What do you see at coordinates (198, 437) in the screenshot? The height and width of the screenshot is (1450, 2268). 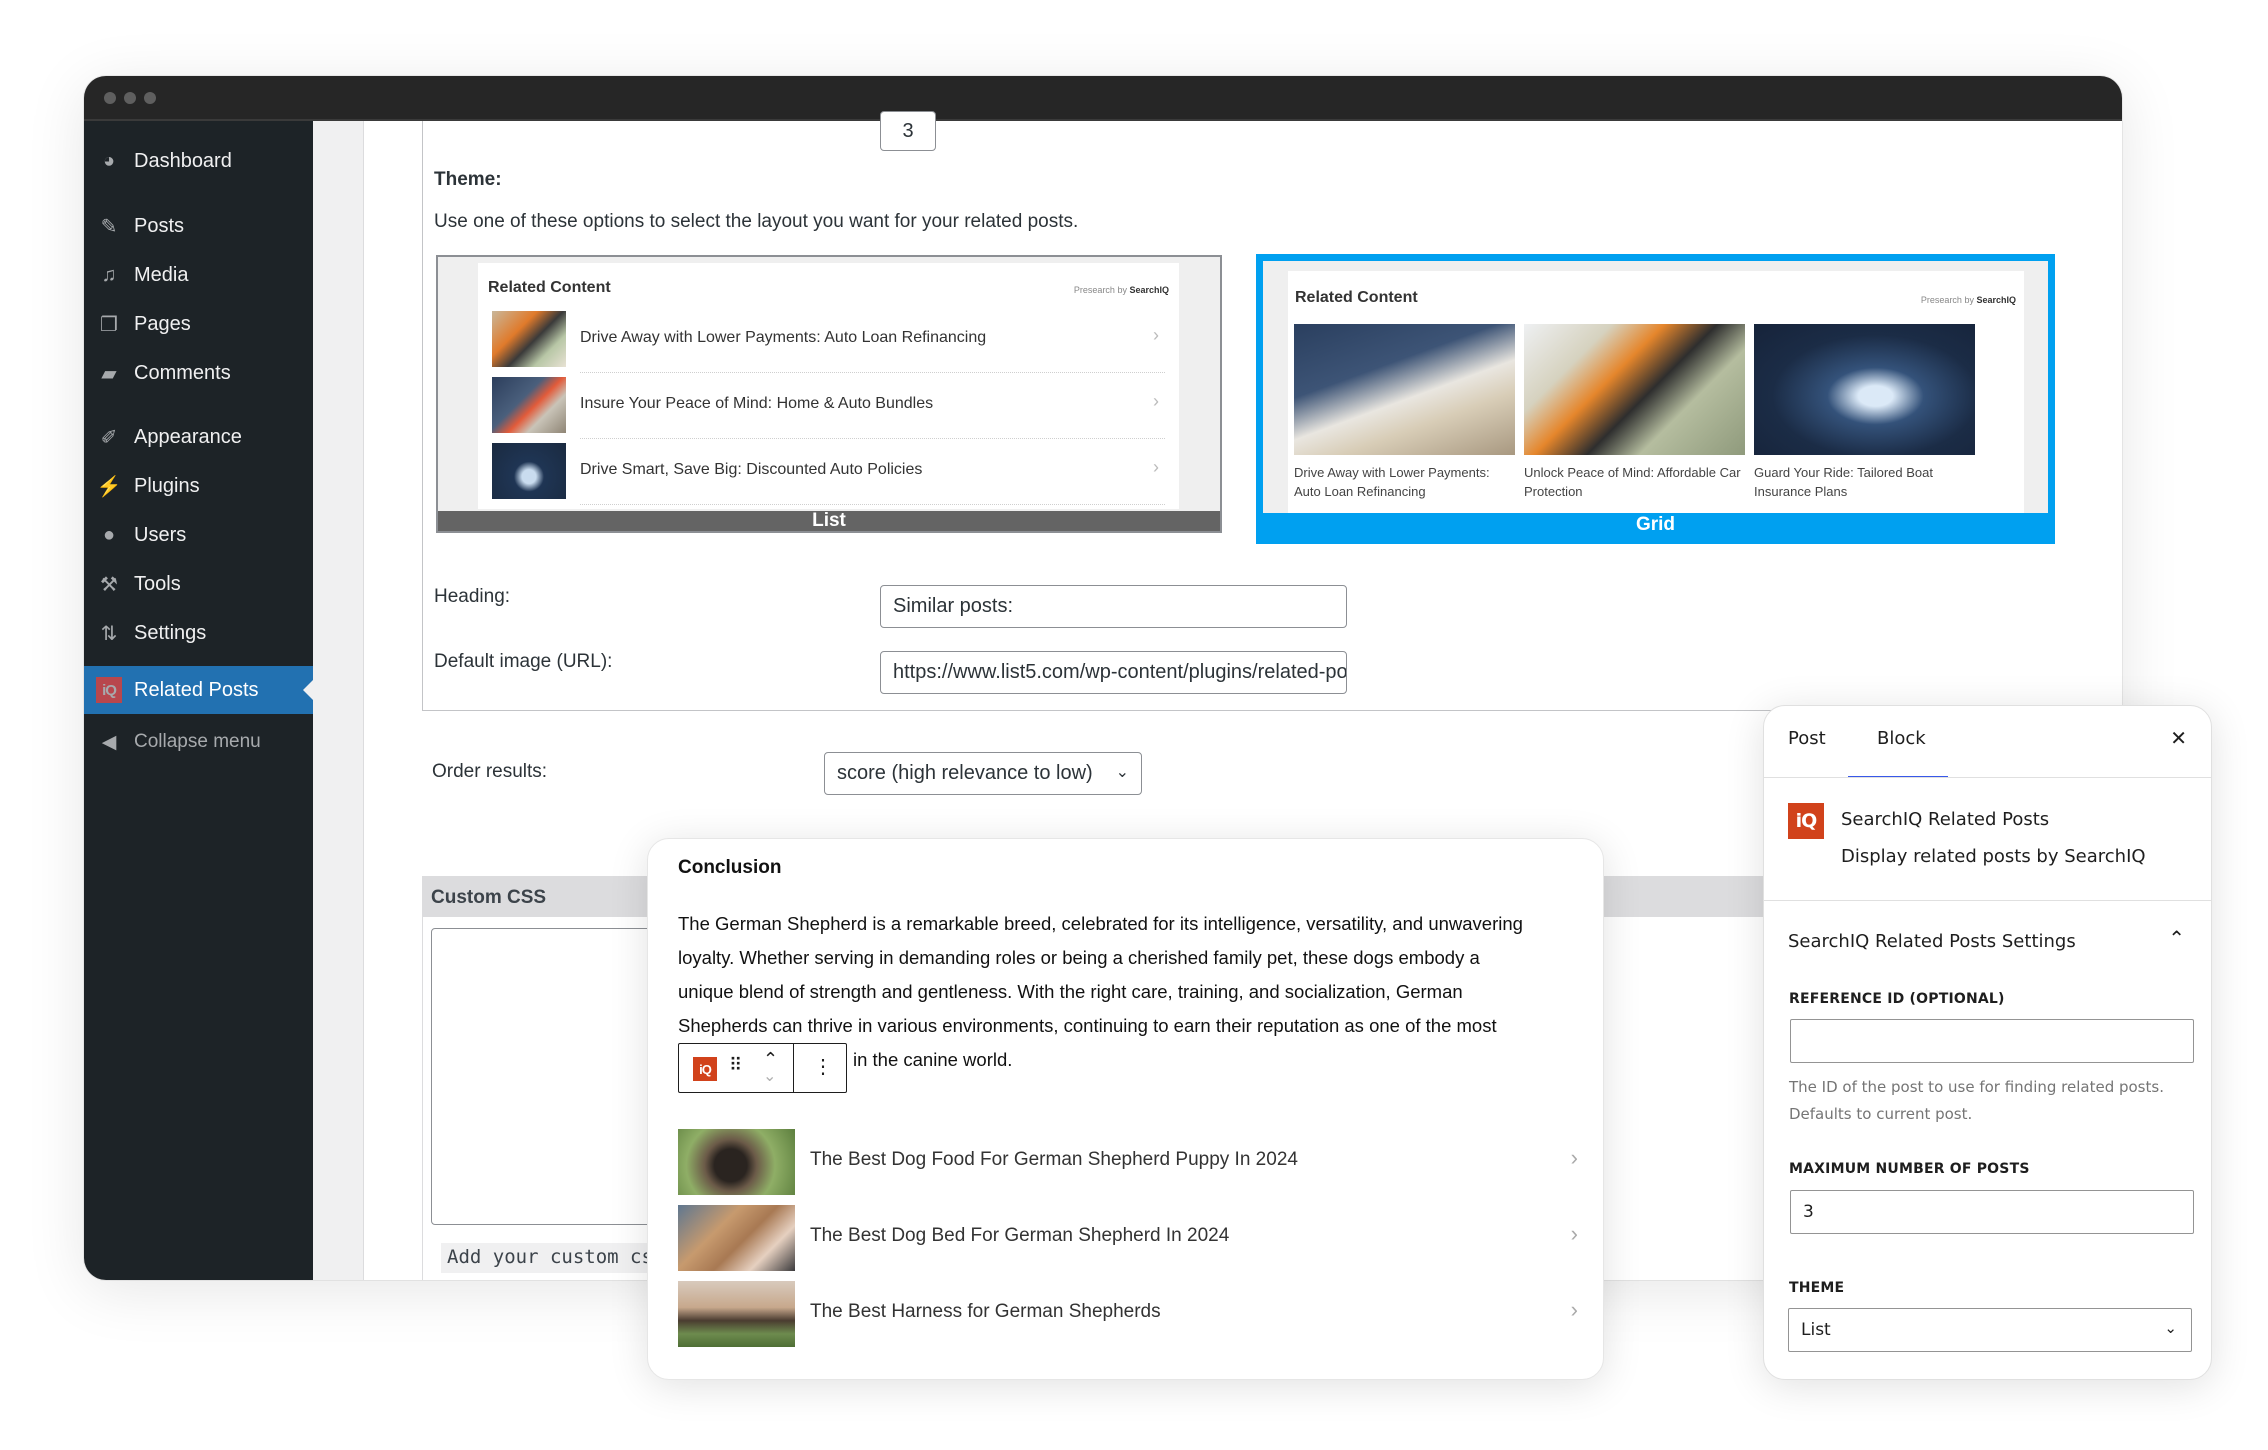 I see `sidebar-item-appearance: ✐ Appearance` at bounding box center [198, 437].